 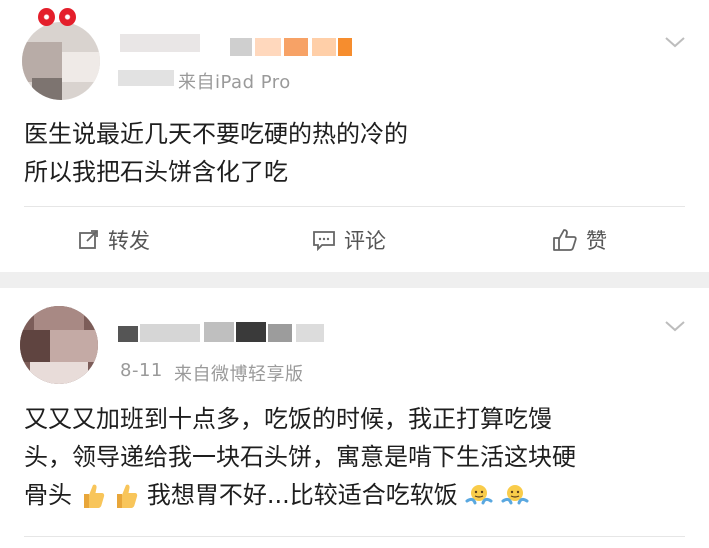 What do you see at coordinates (216, 134) in the screenshot?
I see `post-text-line: 医生说最近几天不要吃硬的热的冷的` at bounding box center [216, 134].